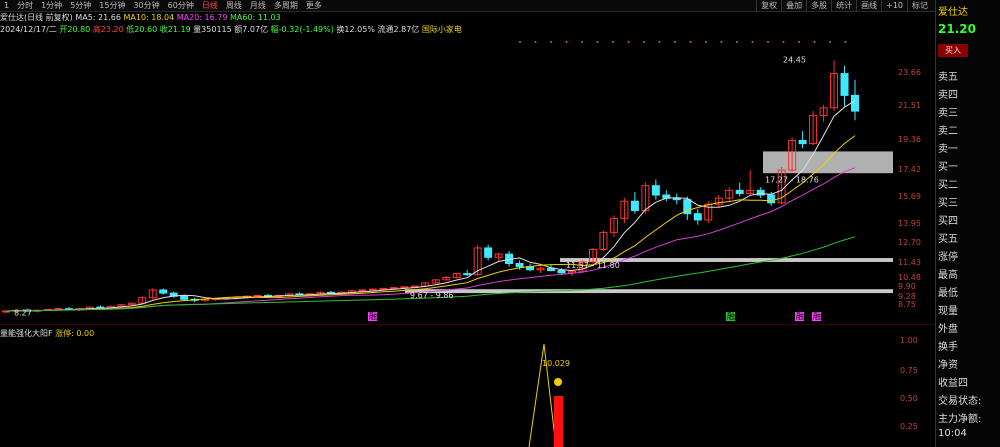 This screenshot has width=1000, height=447. What do you see at coordinates (948, 311) in the screenshot?
I see `quote-row-13: 现量` at bounding box center [948, 311].